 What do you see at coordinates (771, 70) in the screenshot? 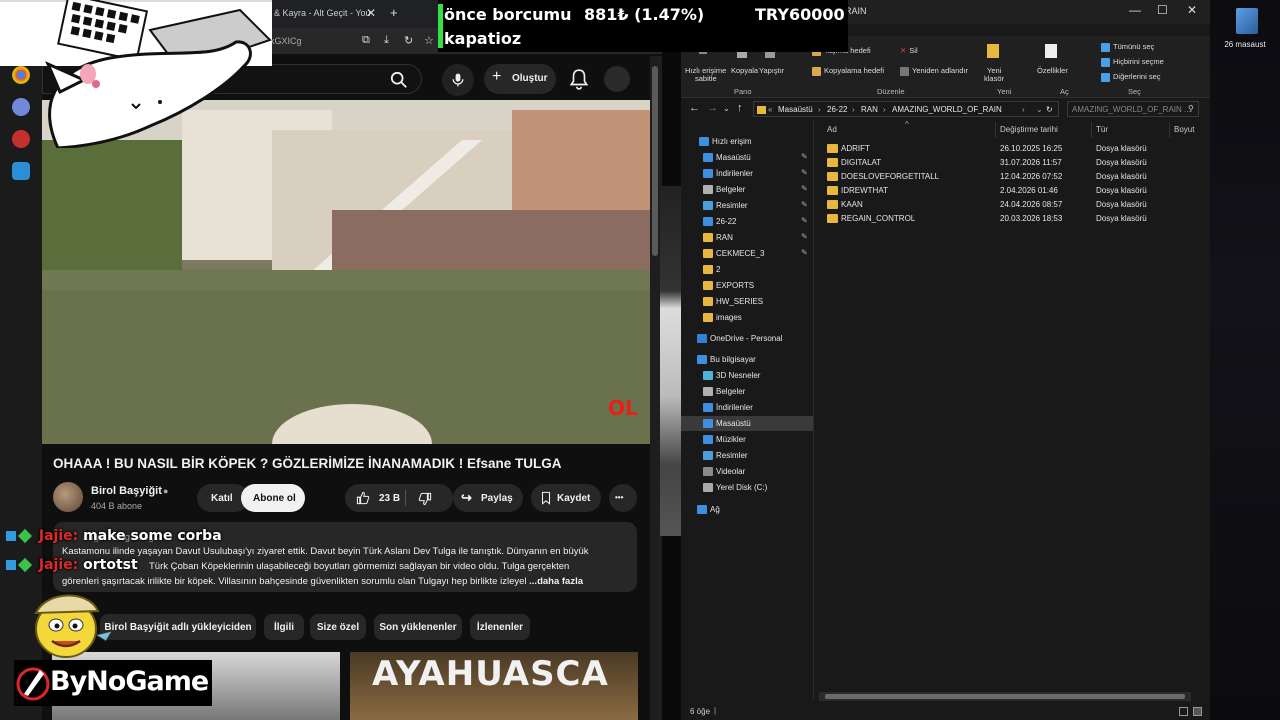
I see `paste-button: Yapıştır` at bounding box center [771, 70].